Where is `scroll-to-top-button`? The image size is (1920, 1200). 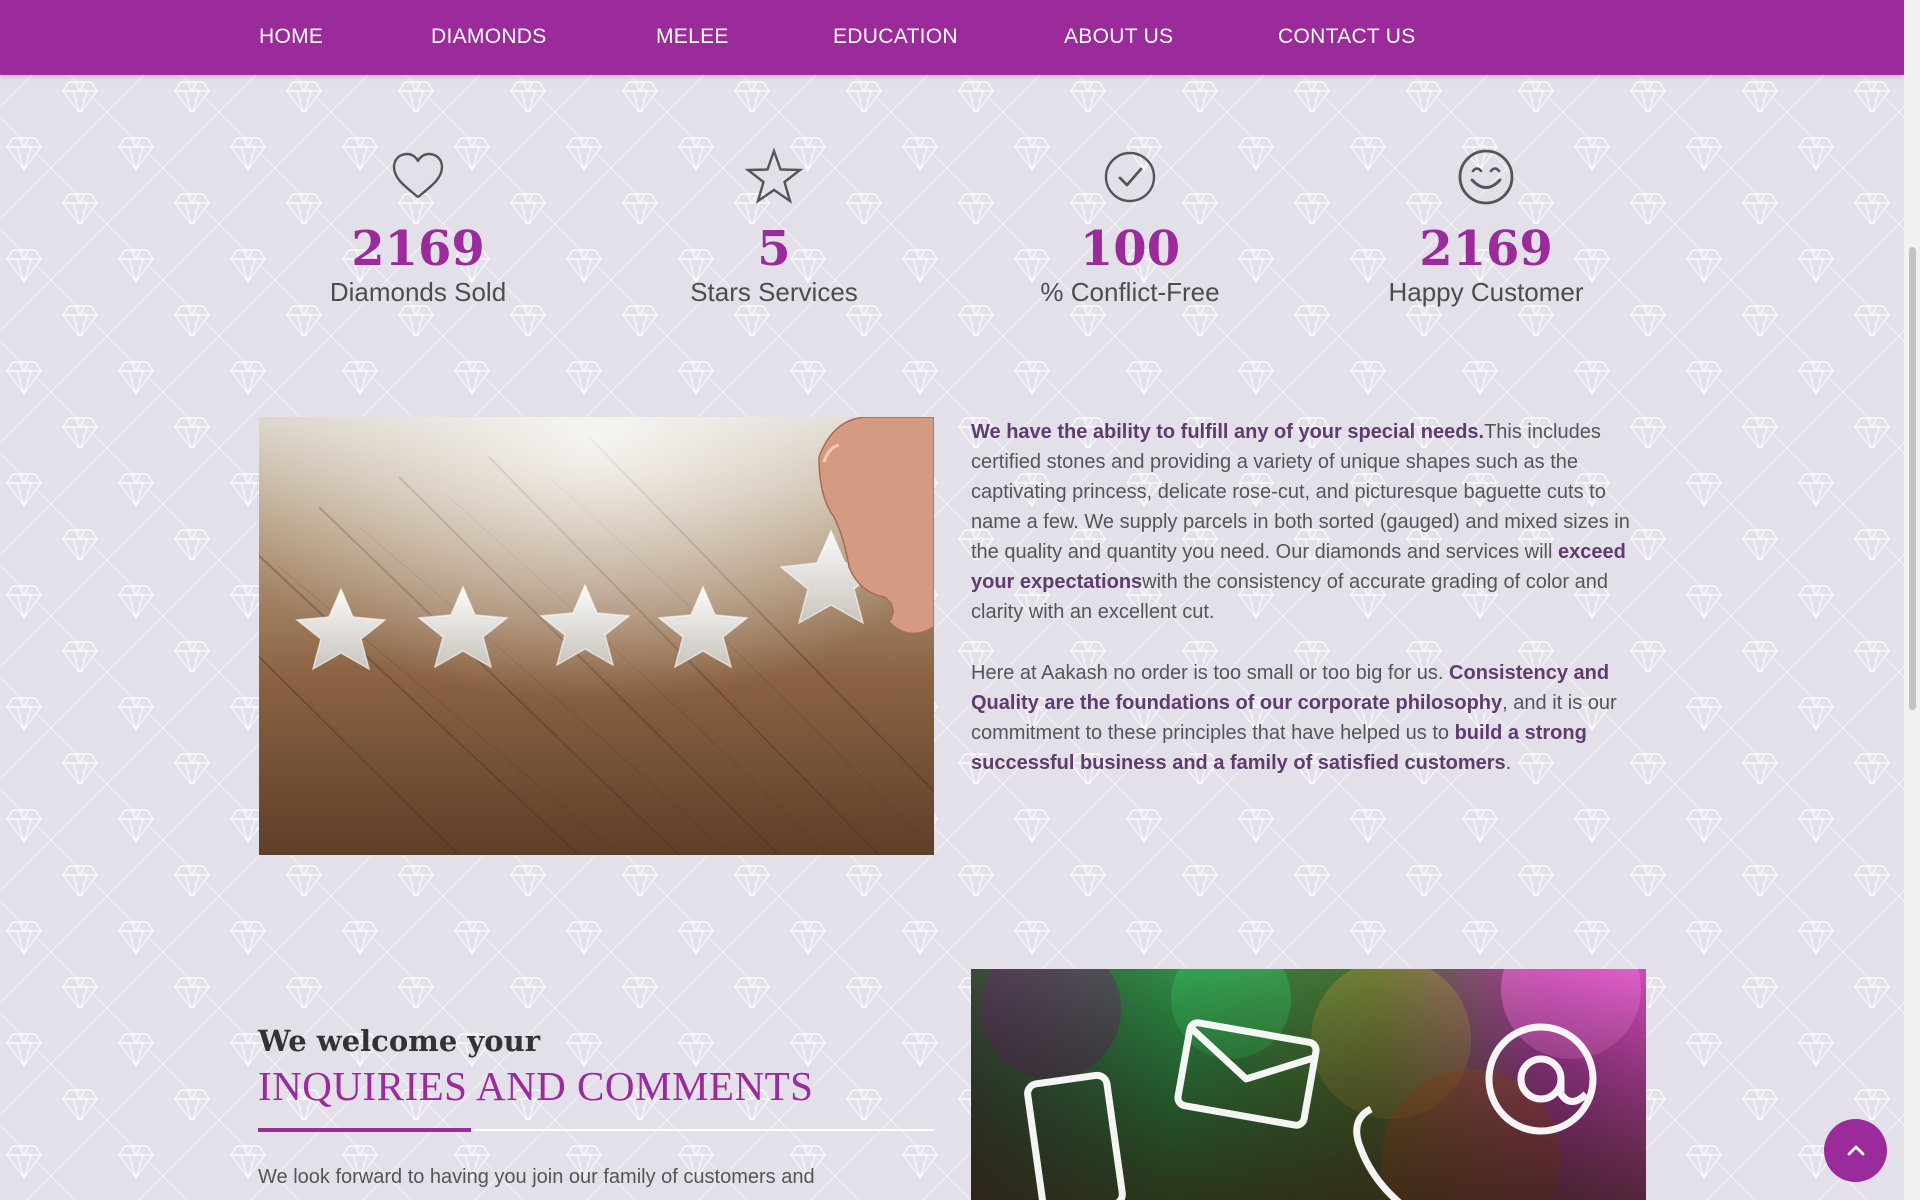 scroll-to-top-button is located at coordinates (1855, 1150).